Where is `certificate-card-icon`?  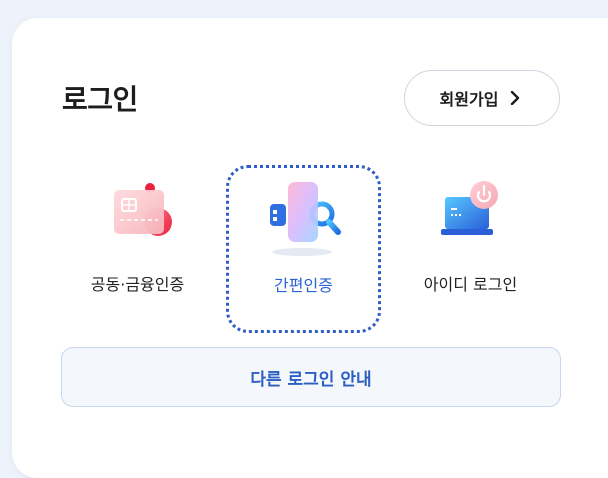 certificate-card-icon is located at coordinates (138, 215).